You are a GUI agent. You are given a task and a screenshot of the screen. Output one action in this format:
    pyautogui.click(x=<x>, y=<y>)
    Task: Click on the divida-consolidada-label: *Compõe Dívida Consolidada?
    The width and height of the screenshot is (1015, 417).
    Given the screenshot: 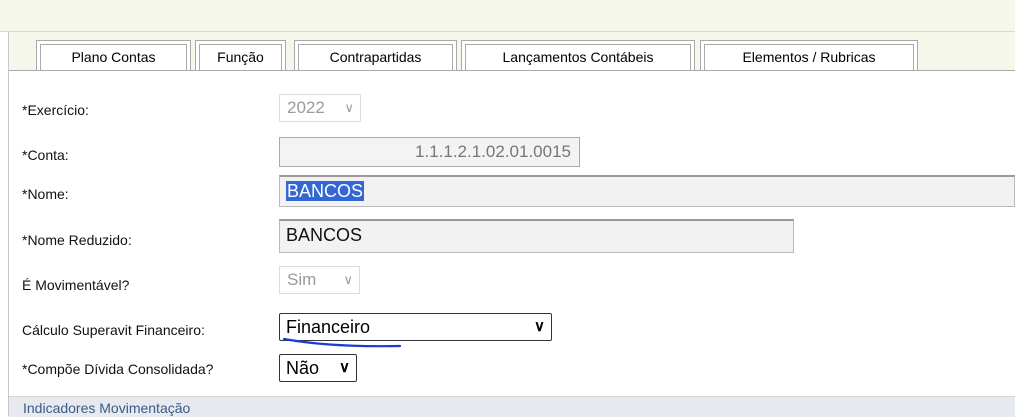 What is the action you would take?
    pyautogui.click(x=118, y=369)
    